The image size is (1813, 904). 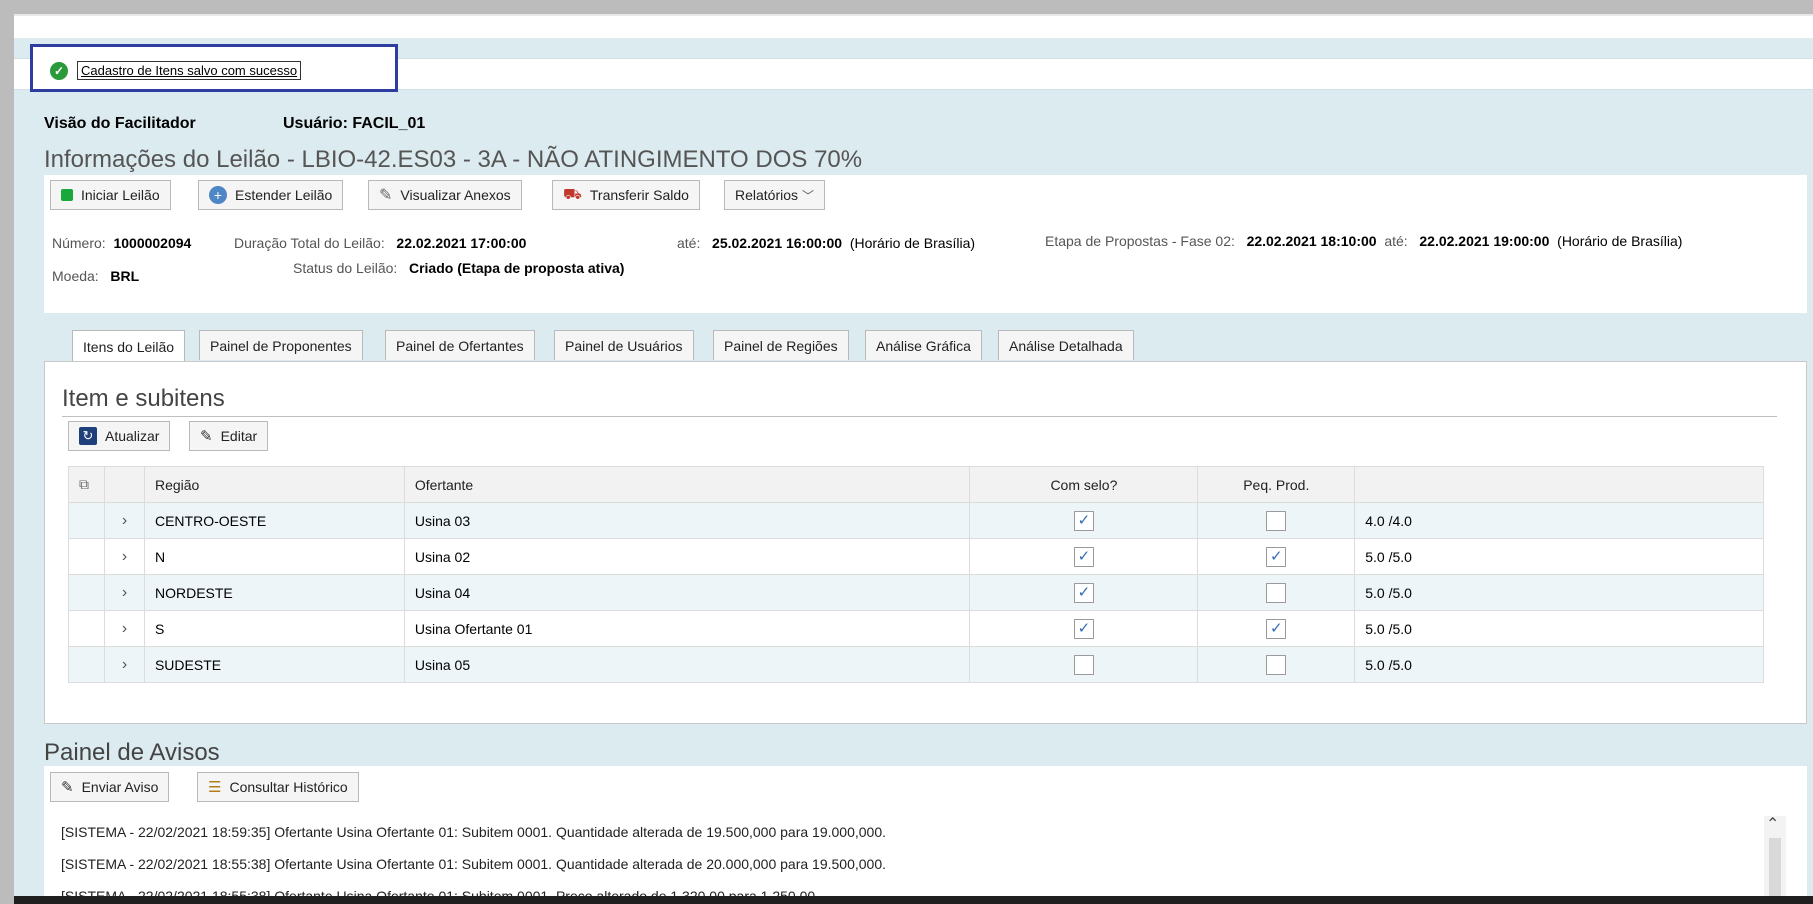 I want to click on refresh-icon: ↻, so click(x=88, y=436).